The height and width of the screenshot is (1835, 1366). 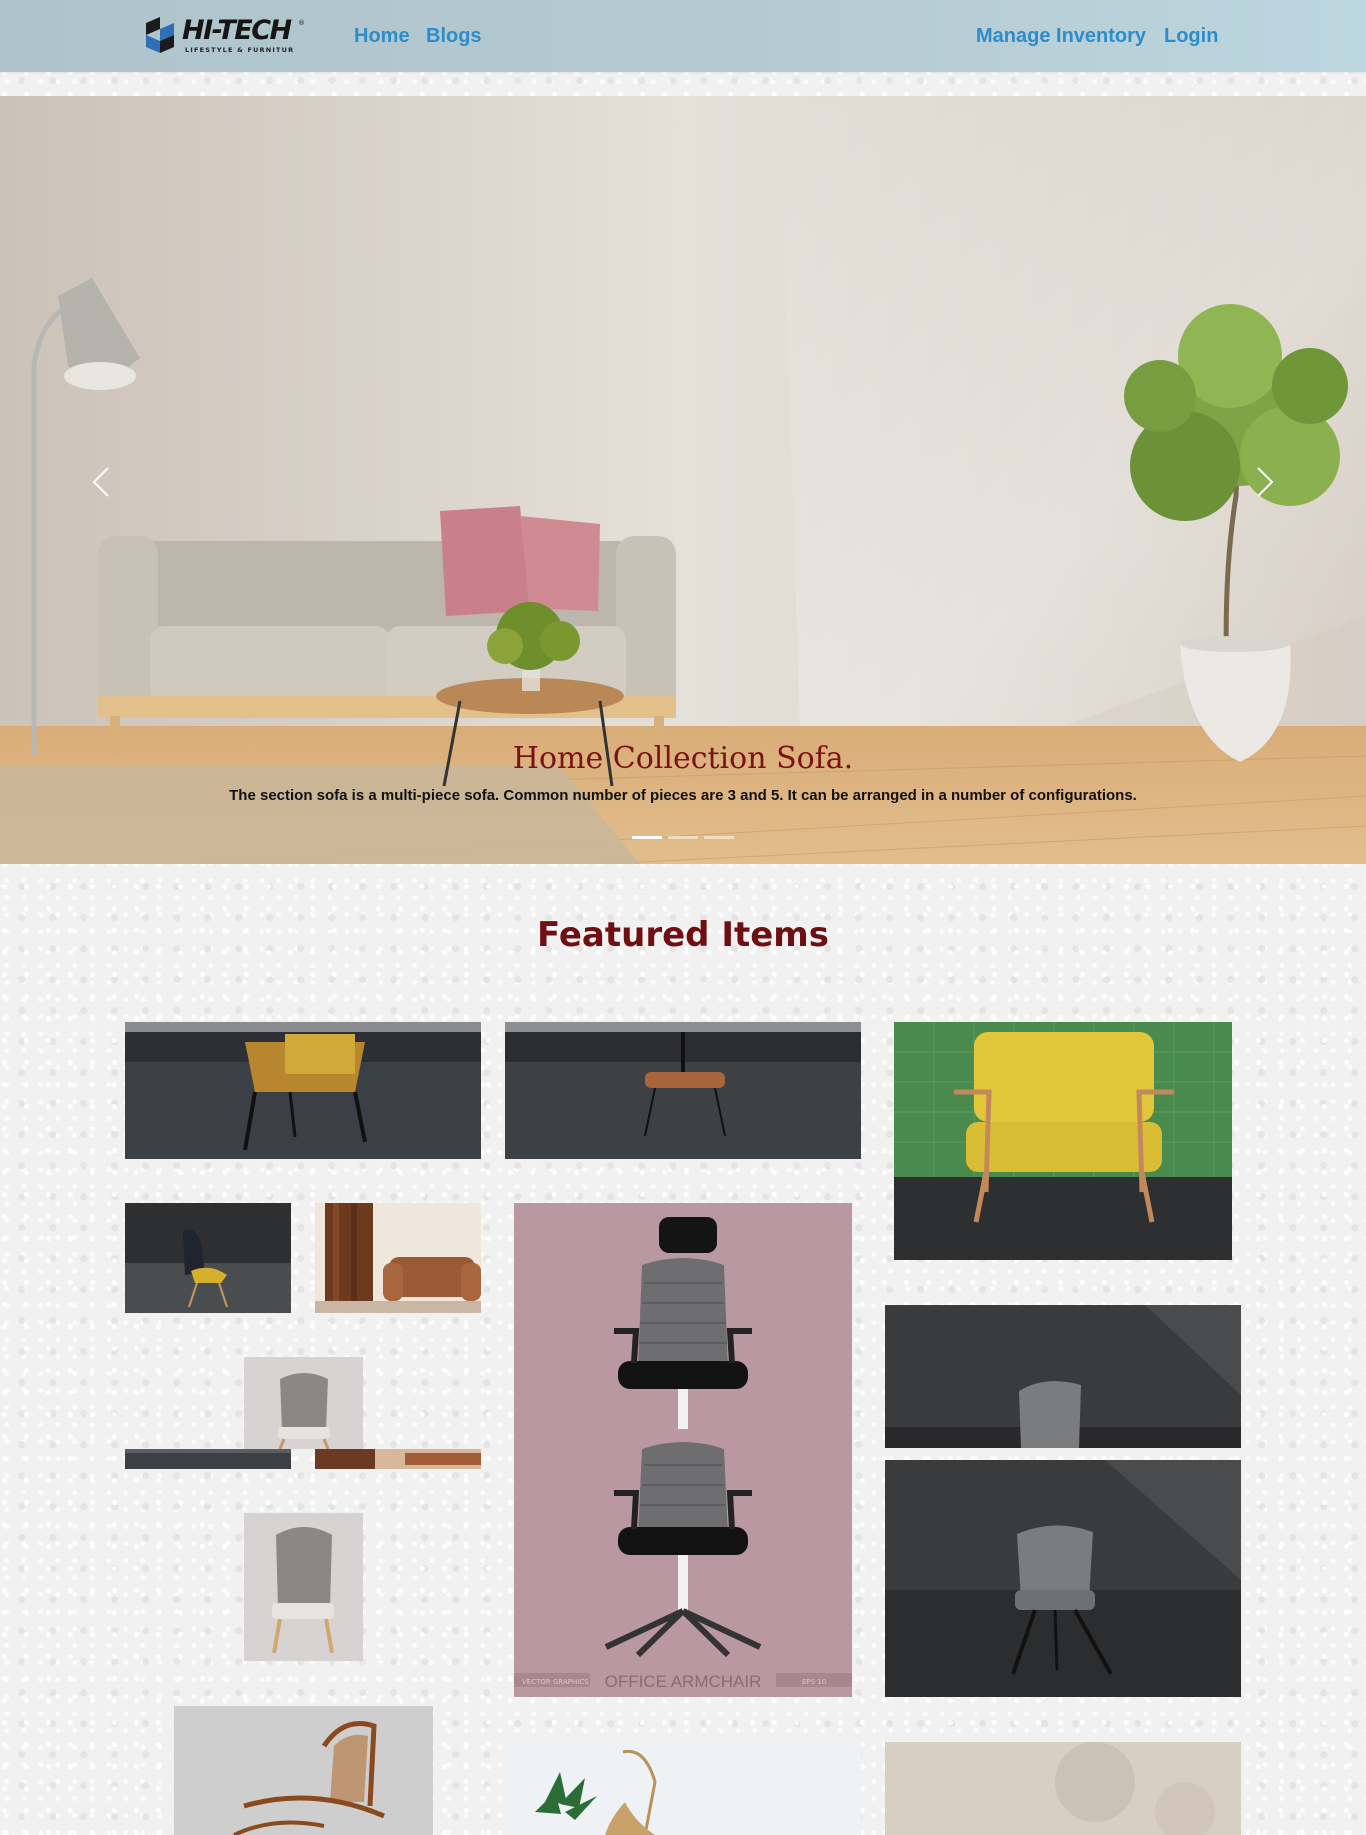 I want to click on nav-blogs-link: Blogs, so click(x=454, y=36).